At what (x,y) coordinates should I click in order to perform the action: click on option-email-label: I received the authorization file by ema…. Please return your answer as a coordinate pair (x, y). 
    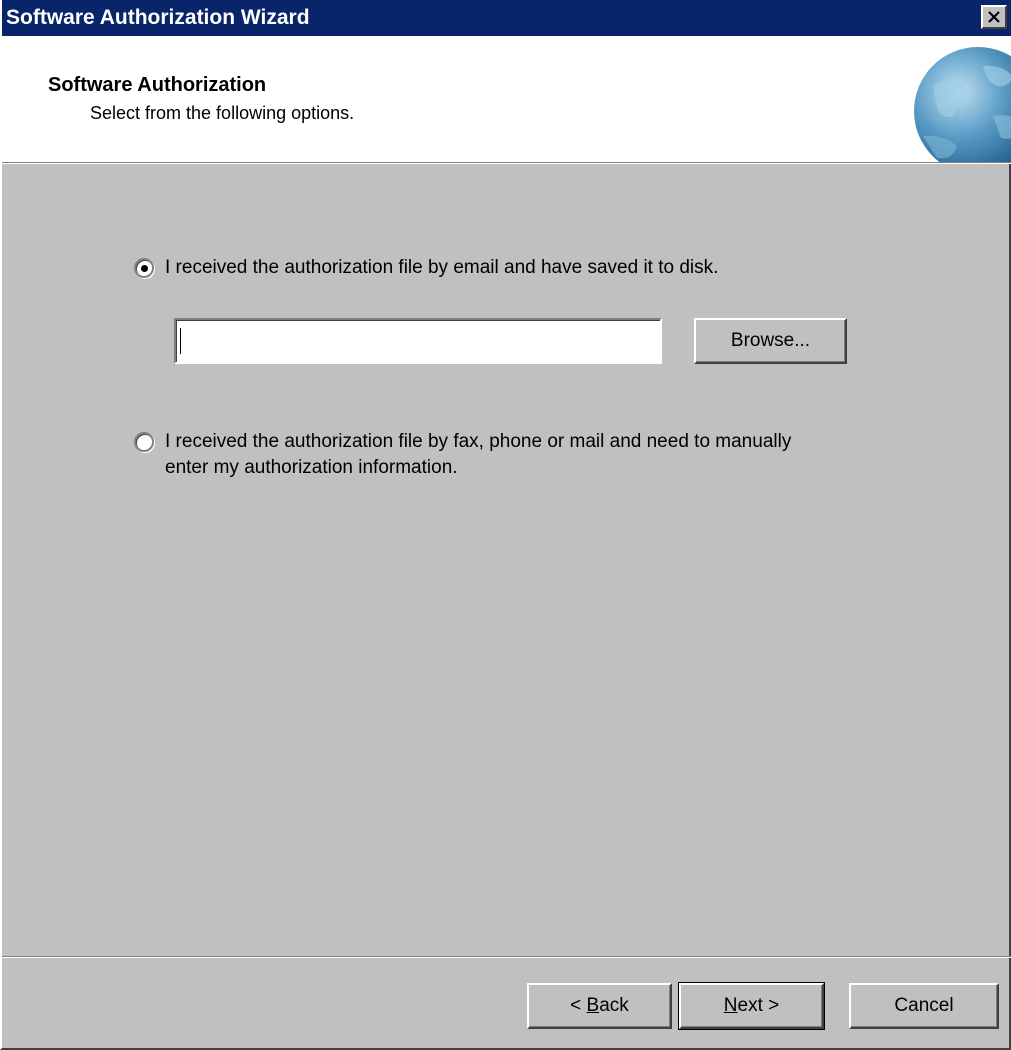
    Looking at the image, I should click on (442, 267).